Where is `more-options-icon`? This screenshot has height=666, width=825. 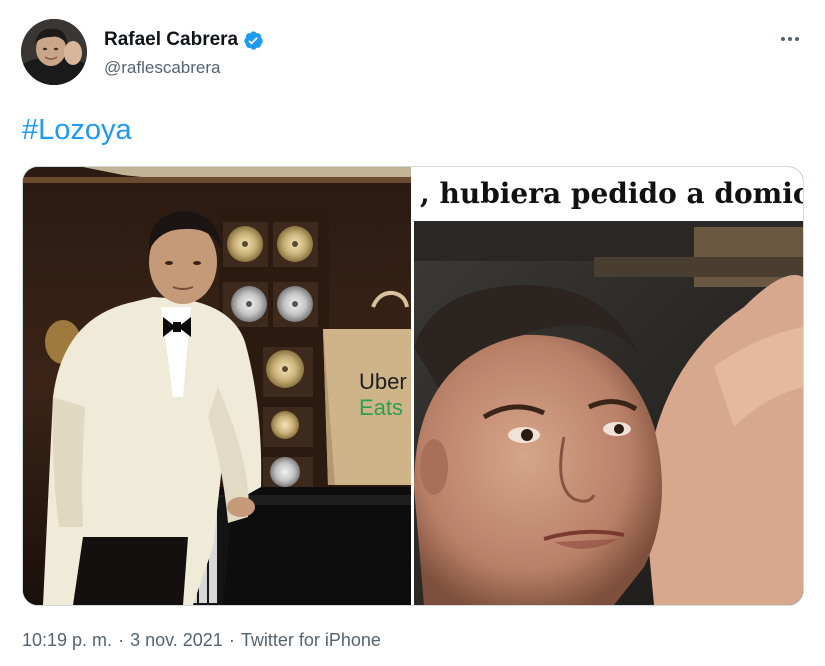 more-options-icon is located at coordinates (790, 39).